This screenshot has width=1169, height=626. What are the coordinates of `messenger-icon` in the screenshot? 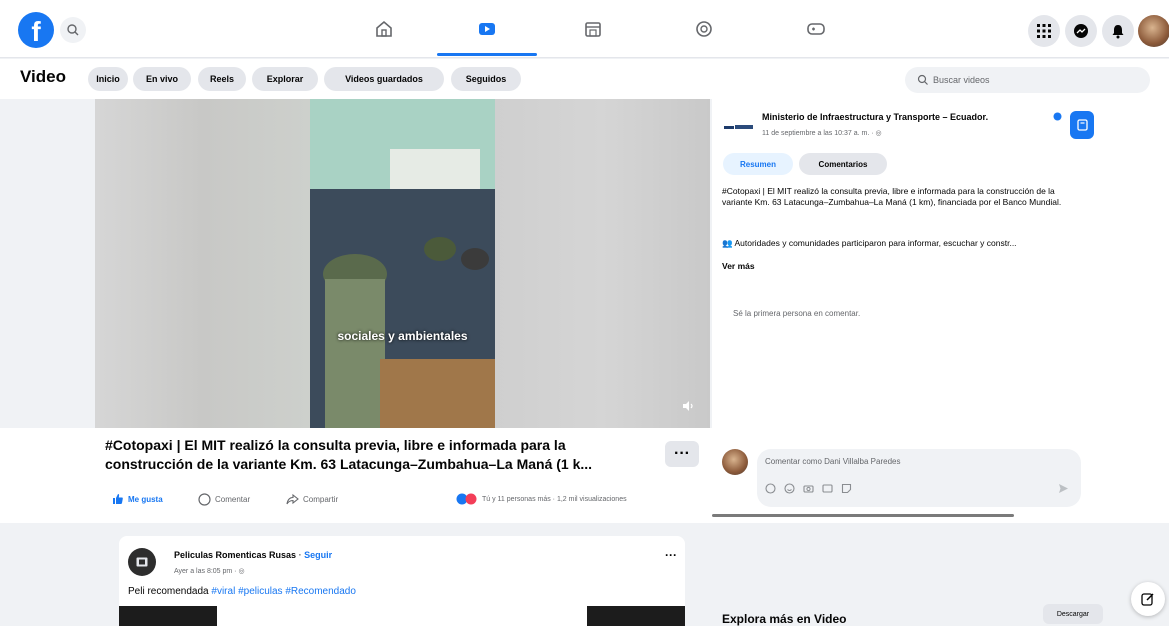 It's located at (1081, 31).